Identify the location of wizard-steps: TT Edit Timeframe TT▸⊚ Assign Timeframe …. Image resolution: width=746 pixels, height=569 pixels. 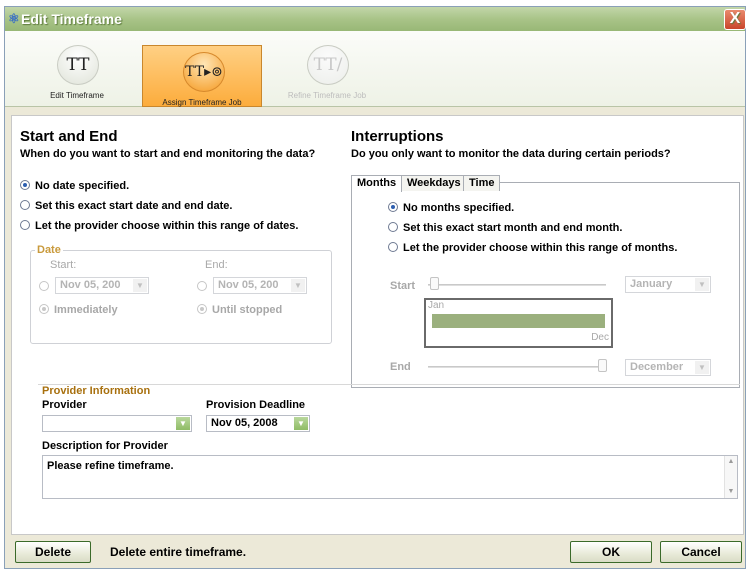
(375, 69).